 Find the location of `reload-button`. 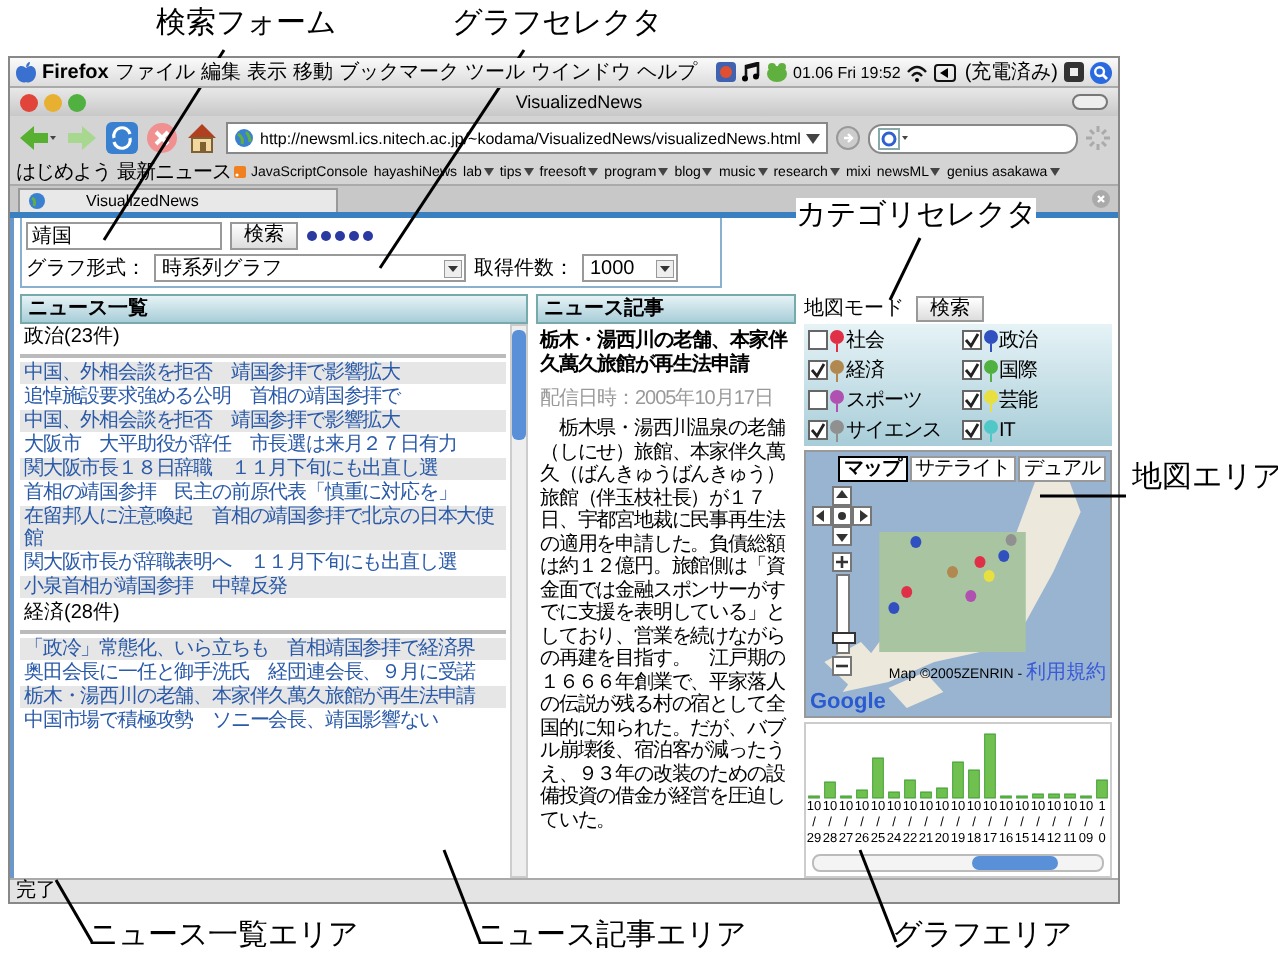

reload-button is located at coordinates (122, 138).